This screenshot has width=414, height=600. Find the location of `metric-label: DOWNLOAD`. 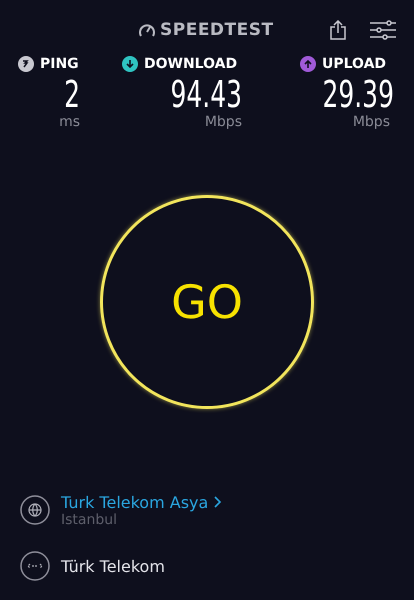

metric-label: DOWNLOAD is located at coordinates (191, 64).